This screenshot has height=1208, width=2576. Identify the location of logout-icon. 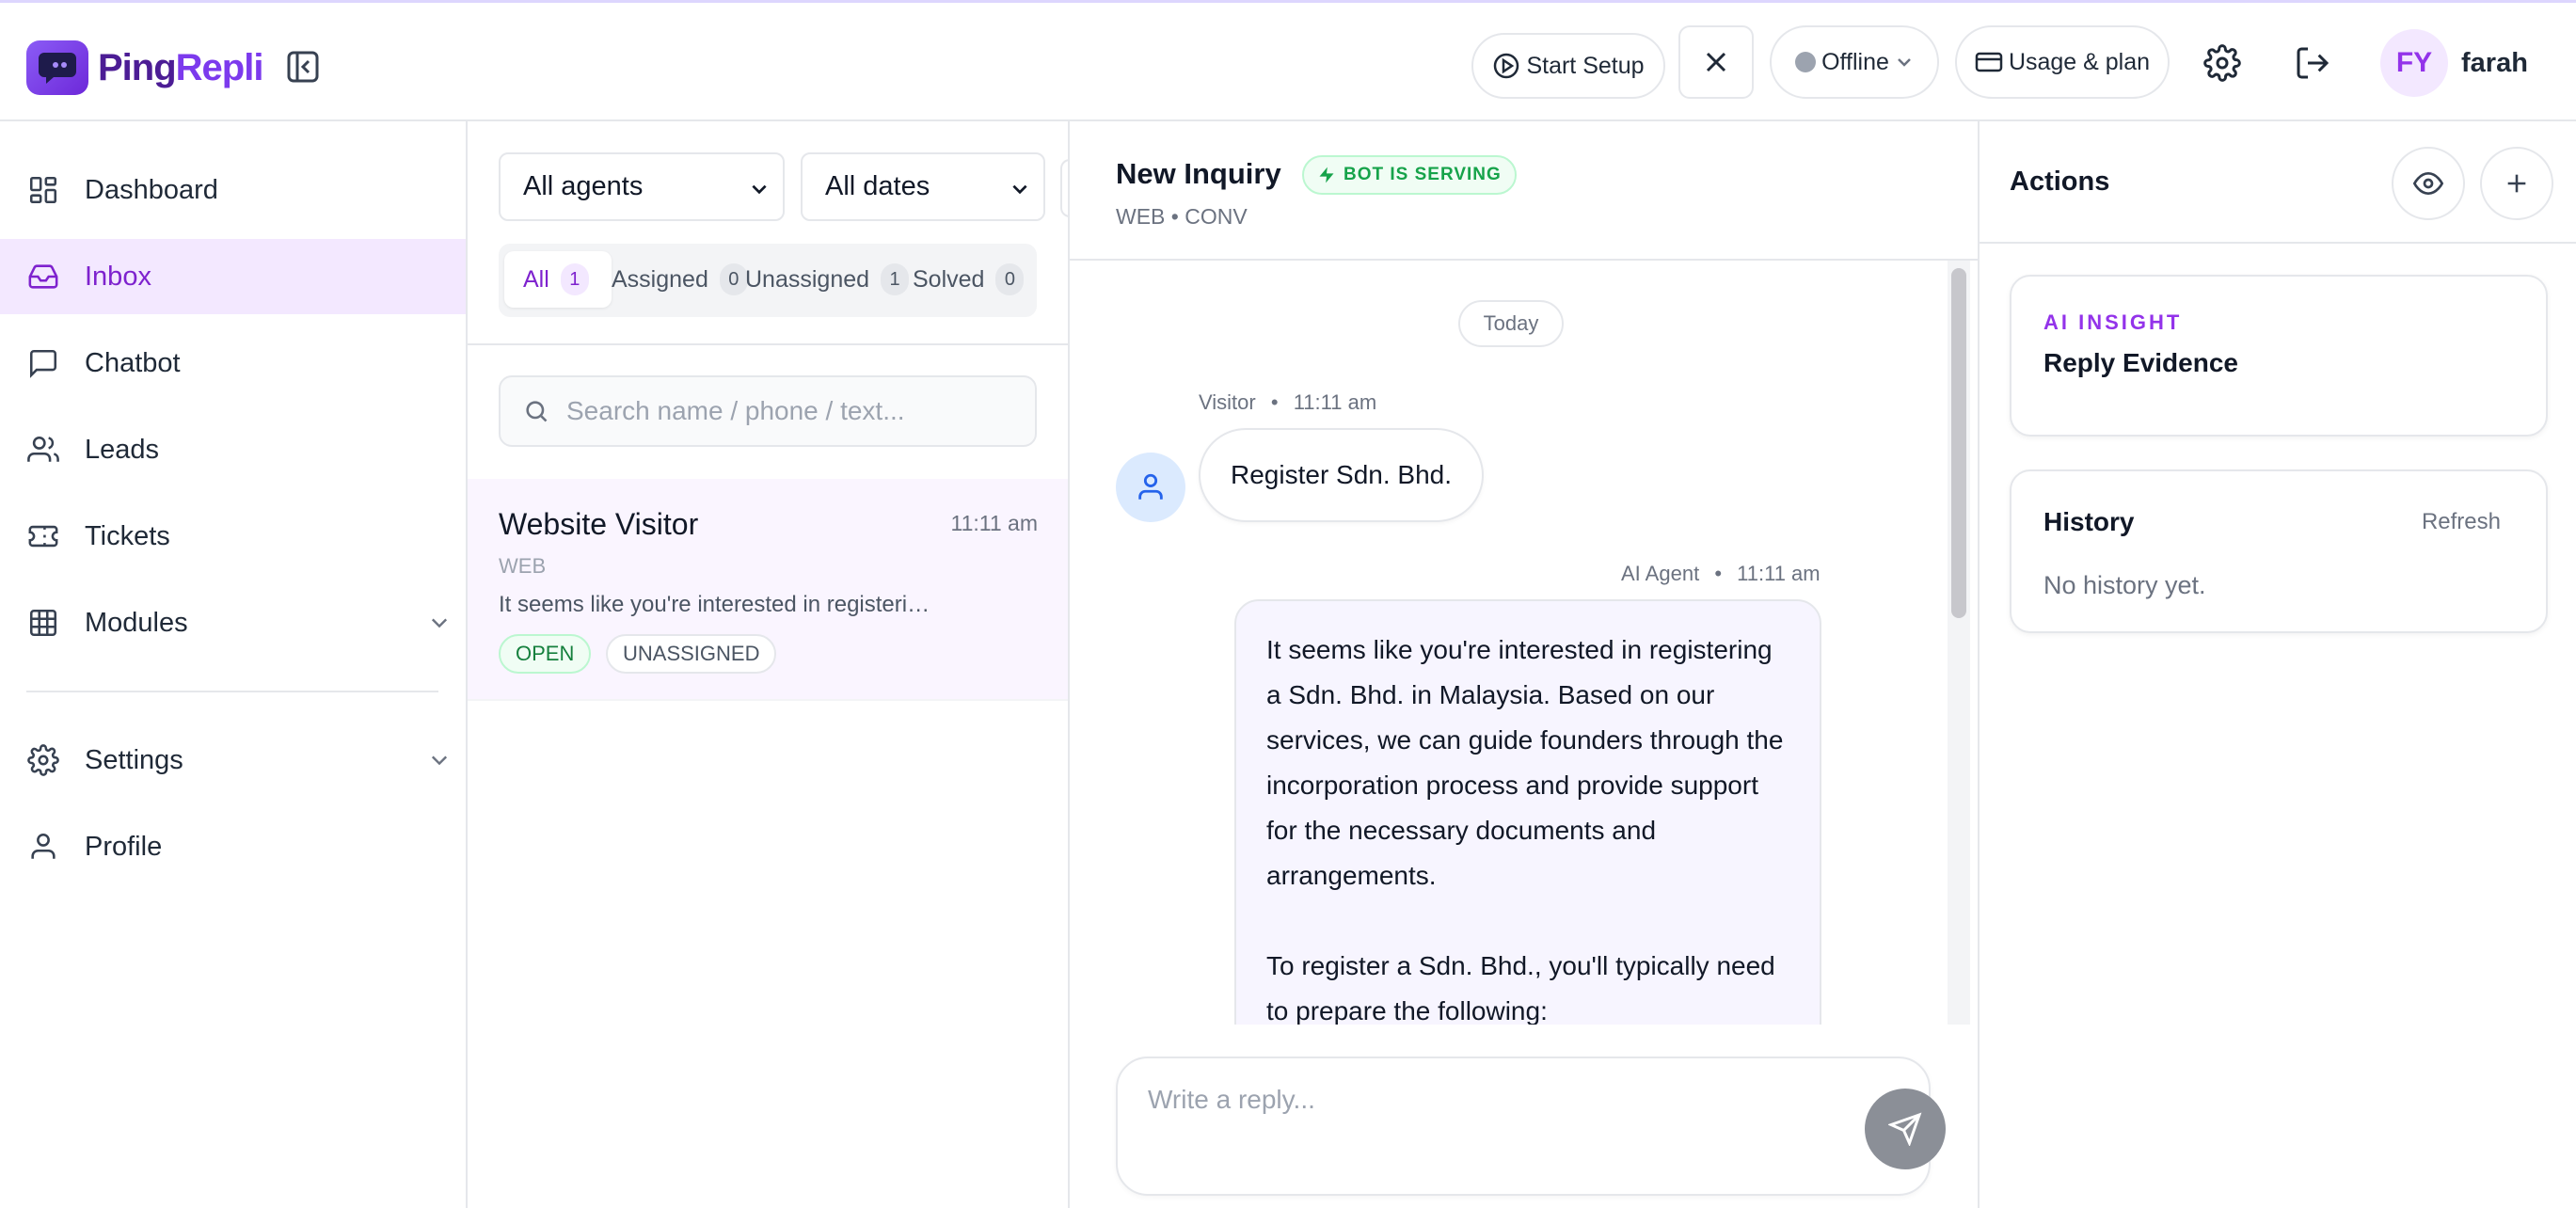
(2313, 63).